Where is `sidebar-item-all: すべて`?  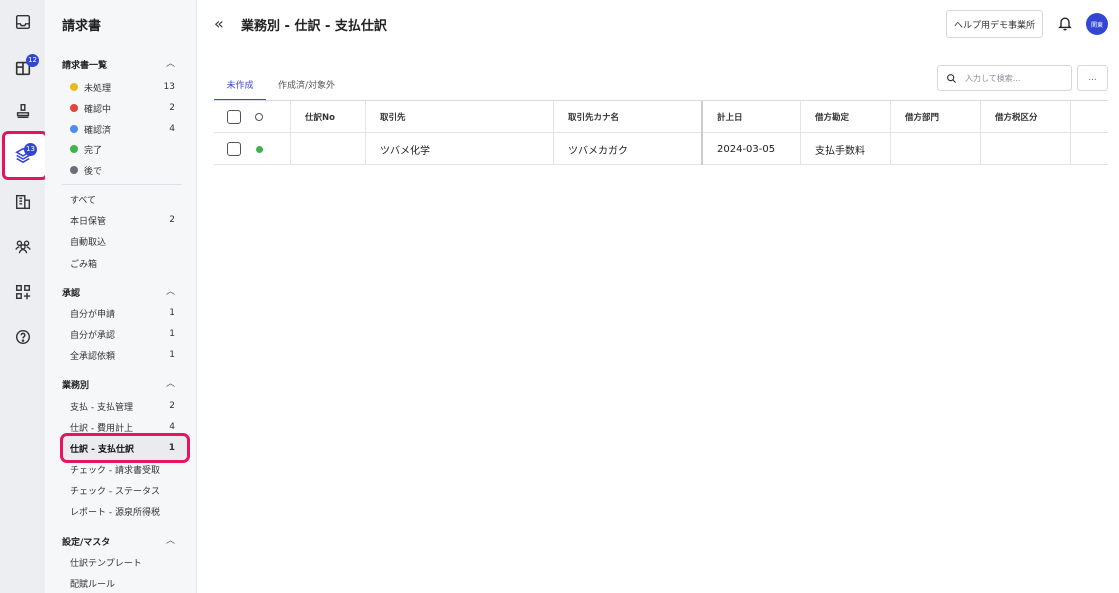 sidebar-item-all: すべて is located at coordinates (122, 199).